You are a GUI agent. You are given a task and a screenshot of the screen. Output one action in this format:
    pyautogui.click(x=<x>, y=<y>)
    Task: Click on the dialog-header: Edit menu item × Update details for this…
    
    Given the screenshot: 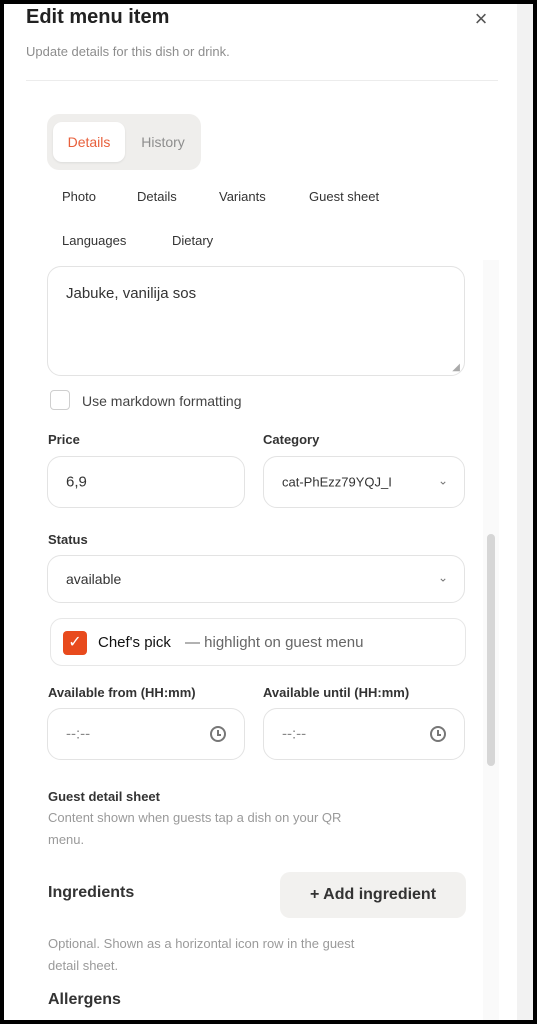 What is the action you would take?
    pyautogui.click(x=260, y=44)
    